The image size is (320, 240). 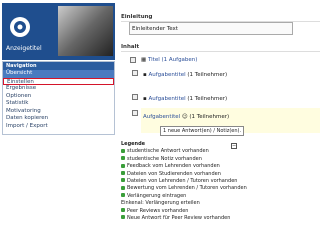 What do you see at coordinates (58, 89) in the screenshot?
I see `nav-item-results: Ergebnisse` at bounding box center [58, 89].